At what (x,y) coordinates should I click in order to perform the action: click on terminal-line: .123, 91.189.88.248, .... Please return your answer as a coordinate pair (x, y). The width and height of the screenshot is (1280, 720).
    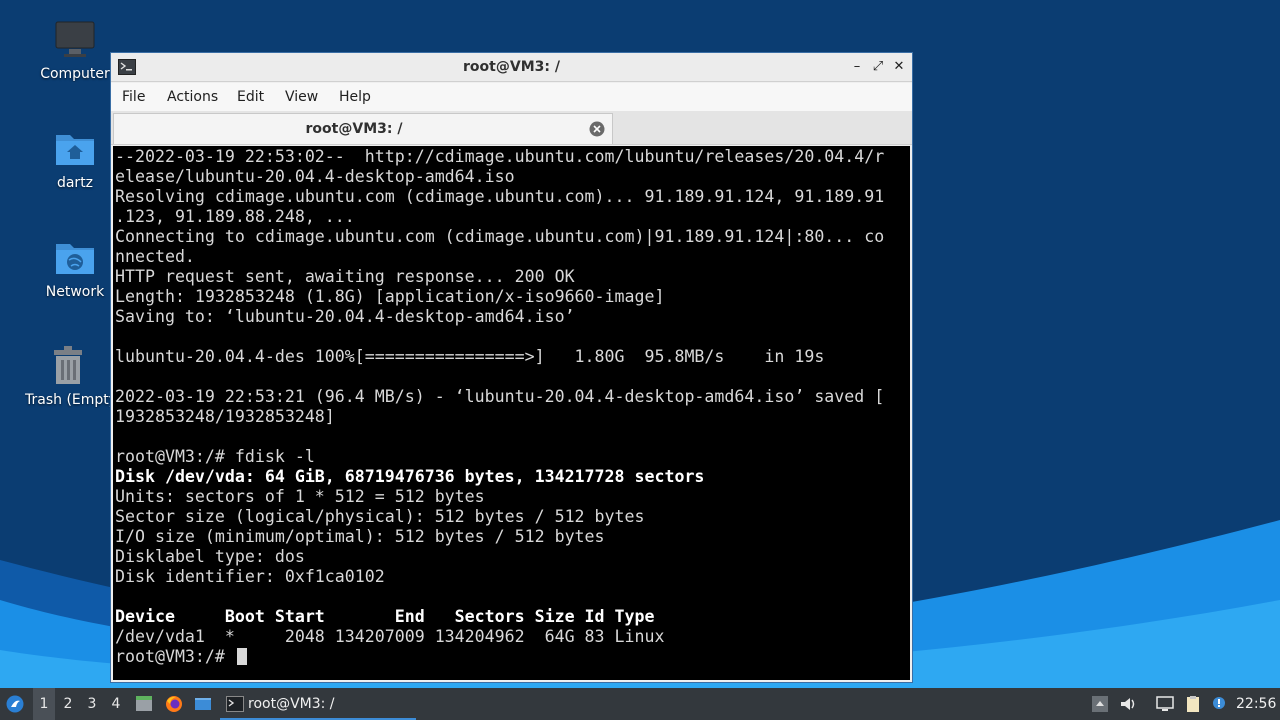
    Looking at the image, I should click on (235, 216).